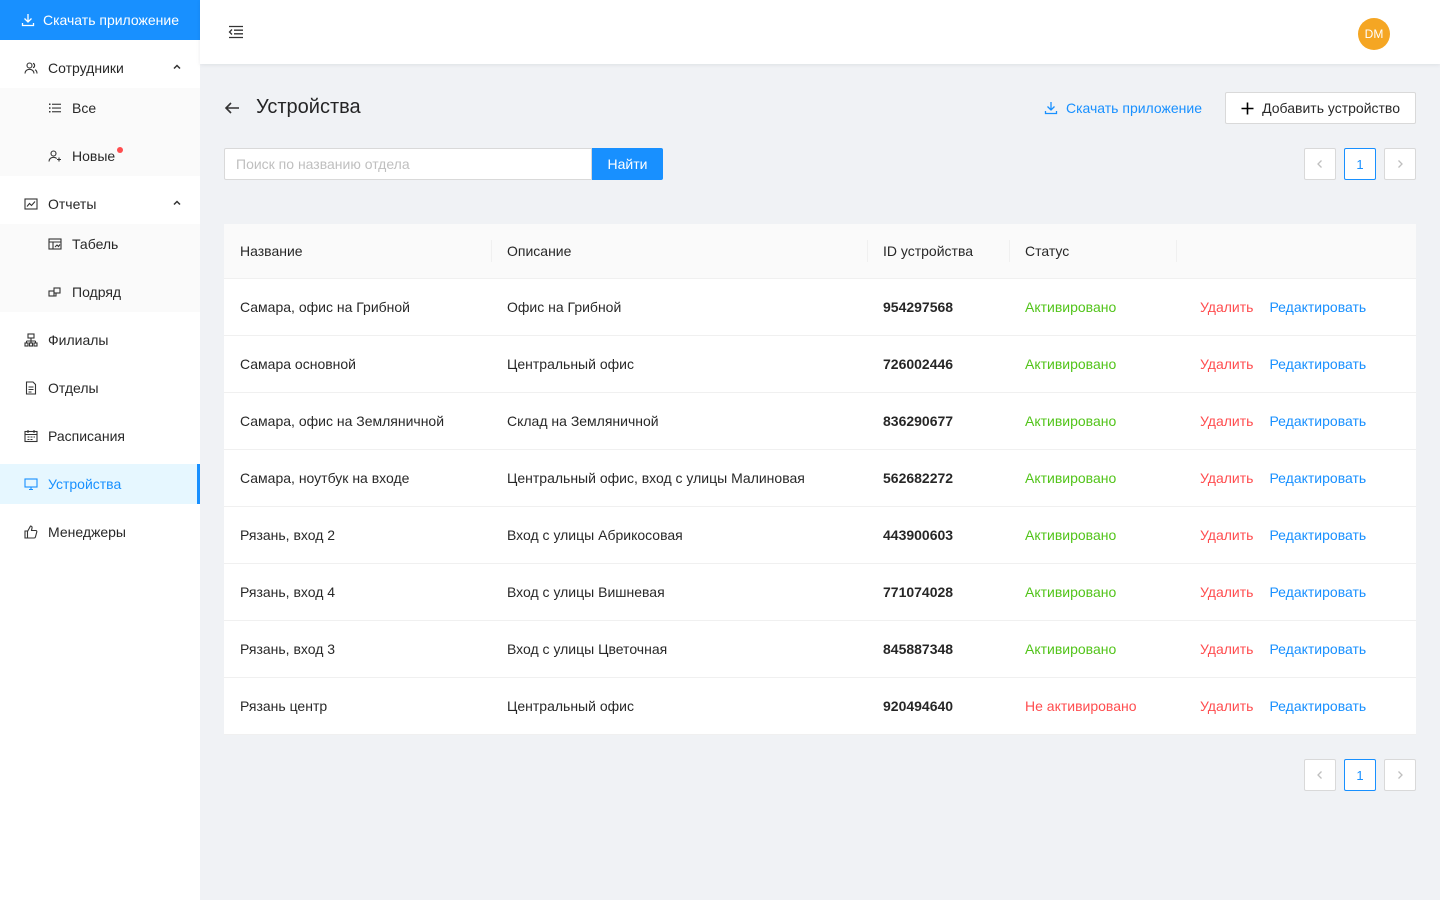  I want to click on table-chart-icon, so click(55, 244).